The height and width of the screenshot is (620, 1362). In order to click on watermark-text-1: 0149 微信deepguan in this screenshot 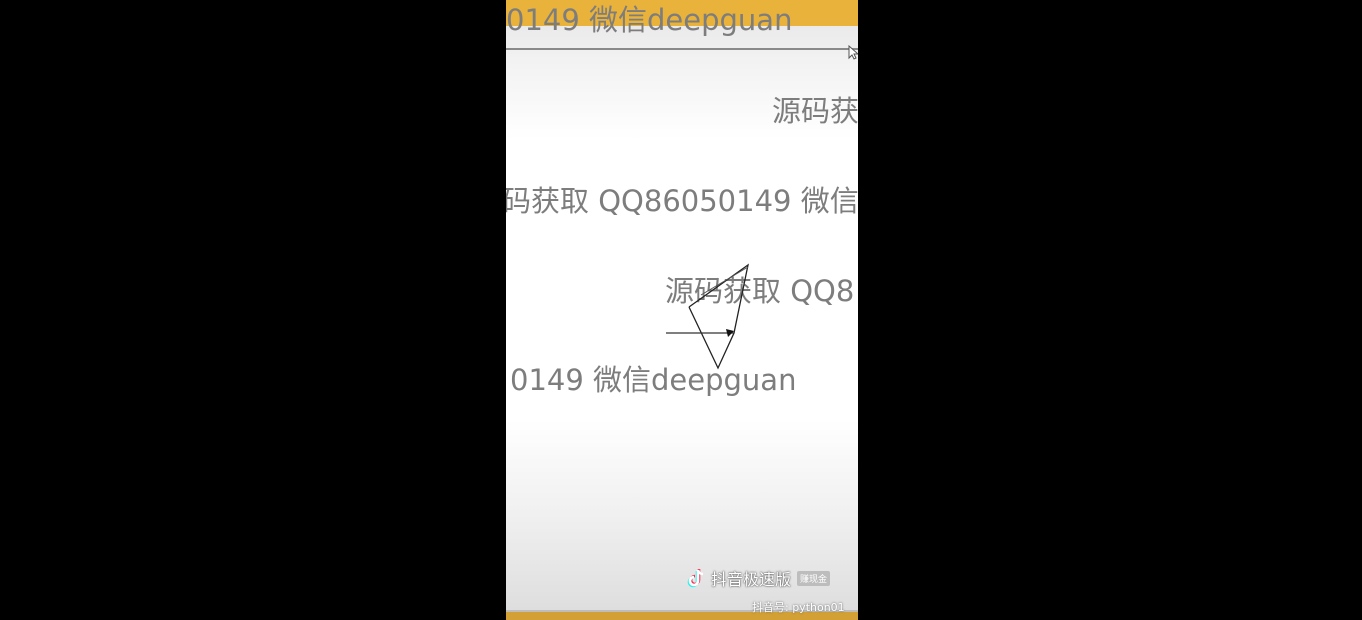, I will do `click(649, 20)`.